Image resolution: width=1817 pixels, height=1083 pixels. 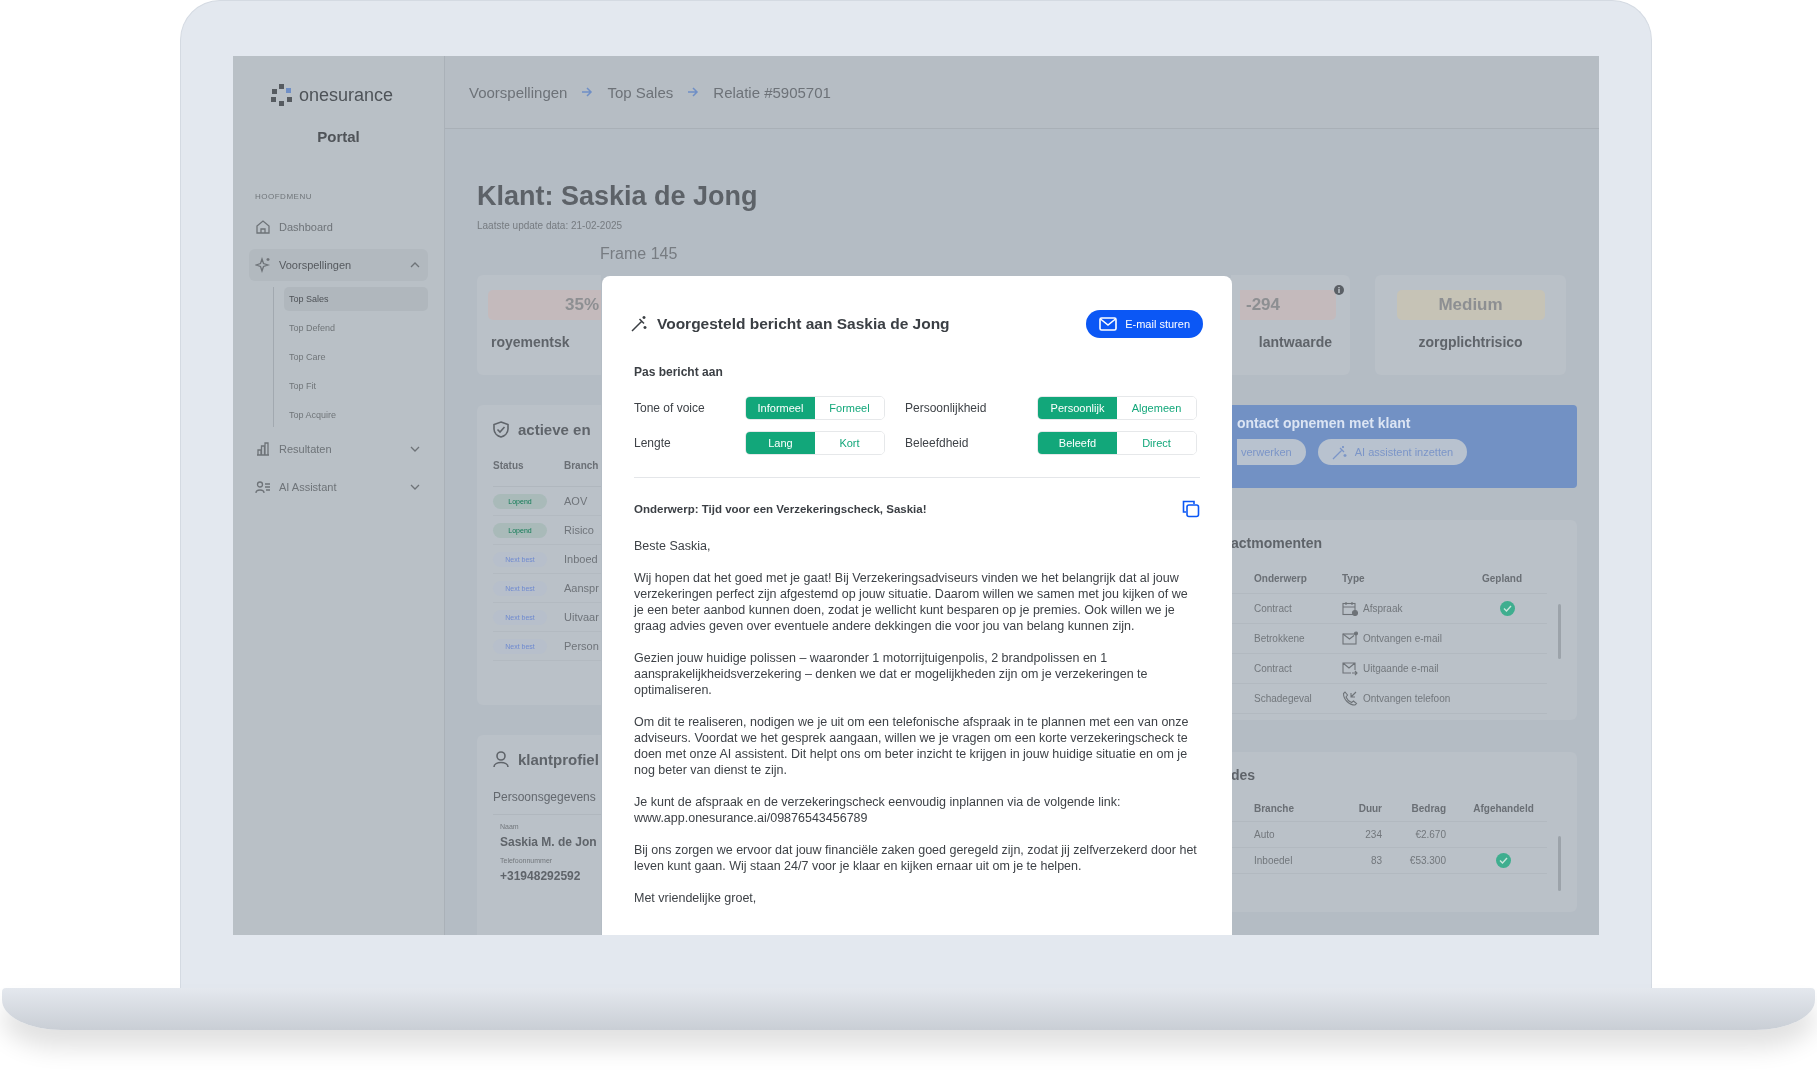 I want to click on email-paragraph: Je kunt de afspraak en de verzekeringscheck eenvoudig inplannen via de volgende link: www.app.onesurance.ai/09876543456789, so click(x=878, y=810).